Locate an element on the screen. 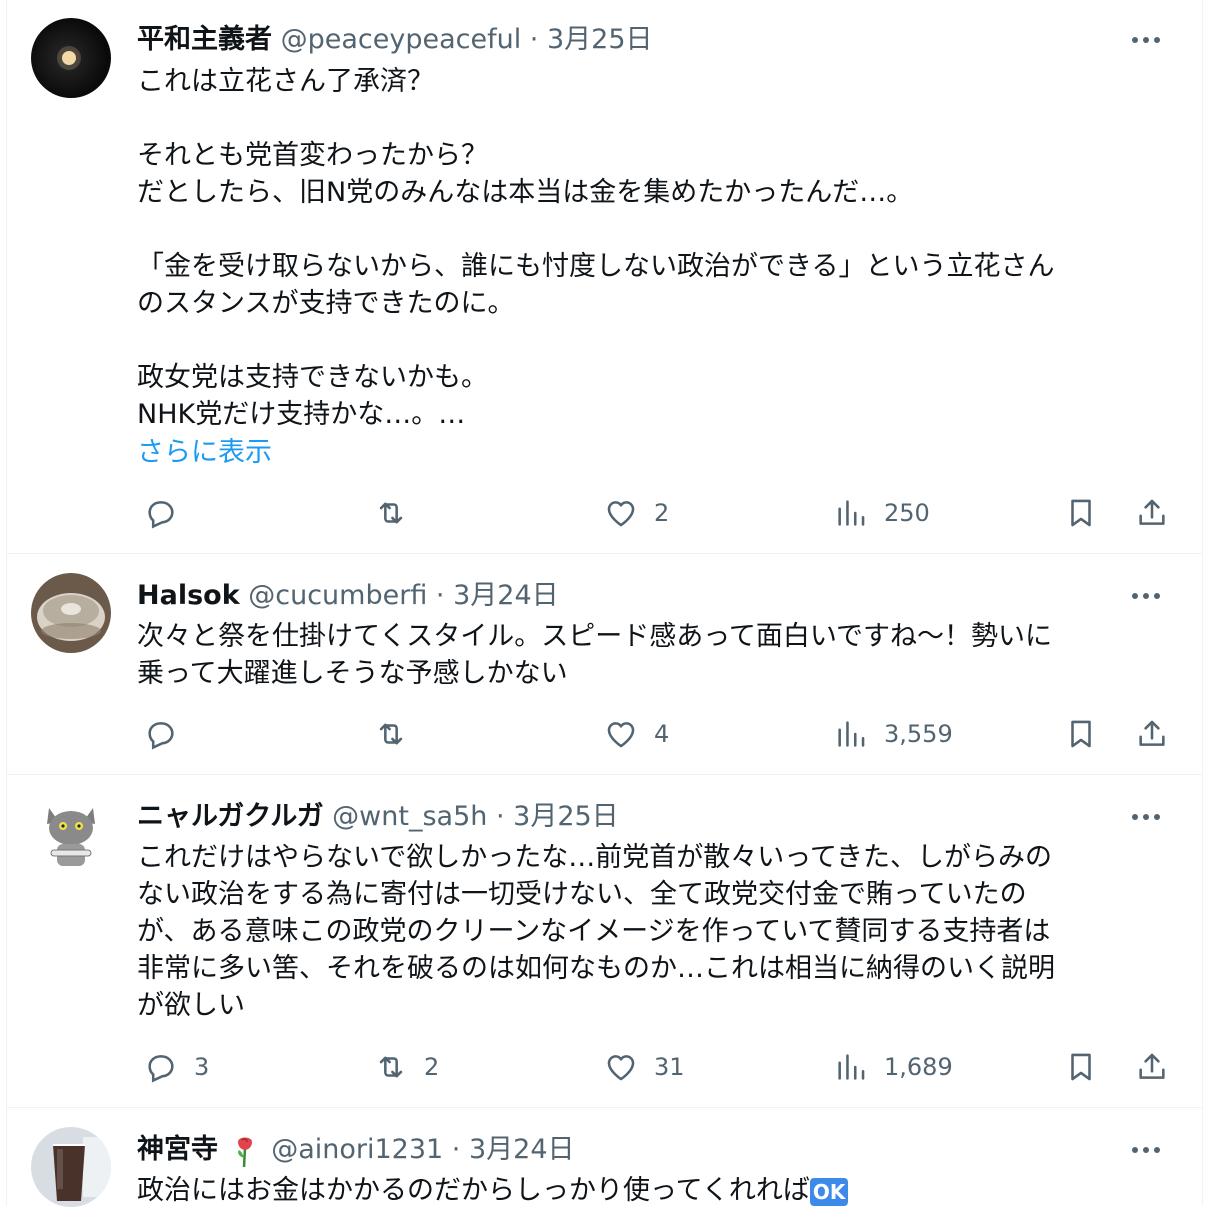 The height and width of the screenshot is (1209, 1206). display-name: Halsok is located at coordinates (188, 595).